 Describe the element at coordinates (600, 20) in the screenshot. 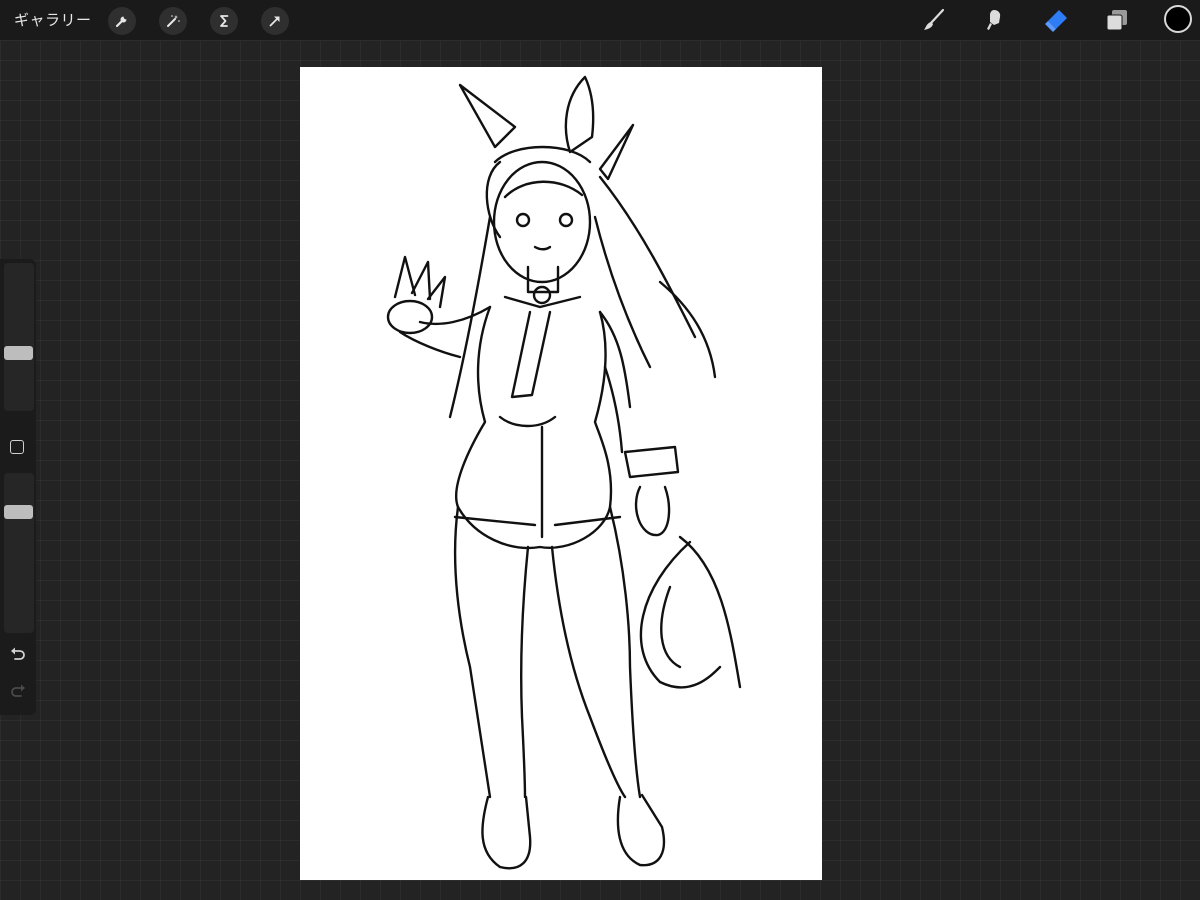

I see `top-toolbar: ギャラリー` at that location.